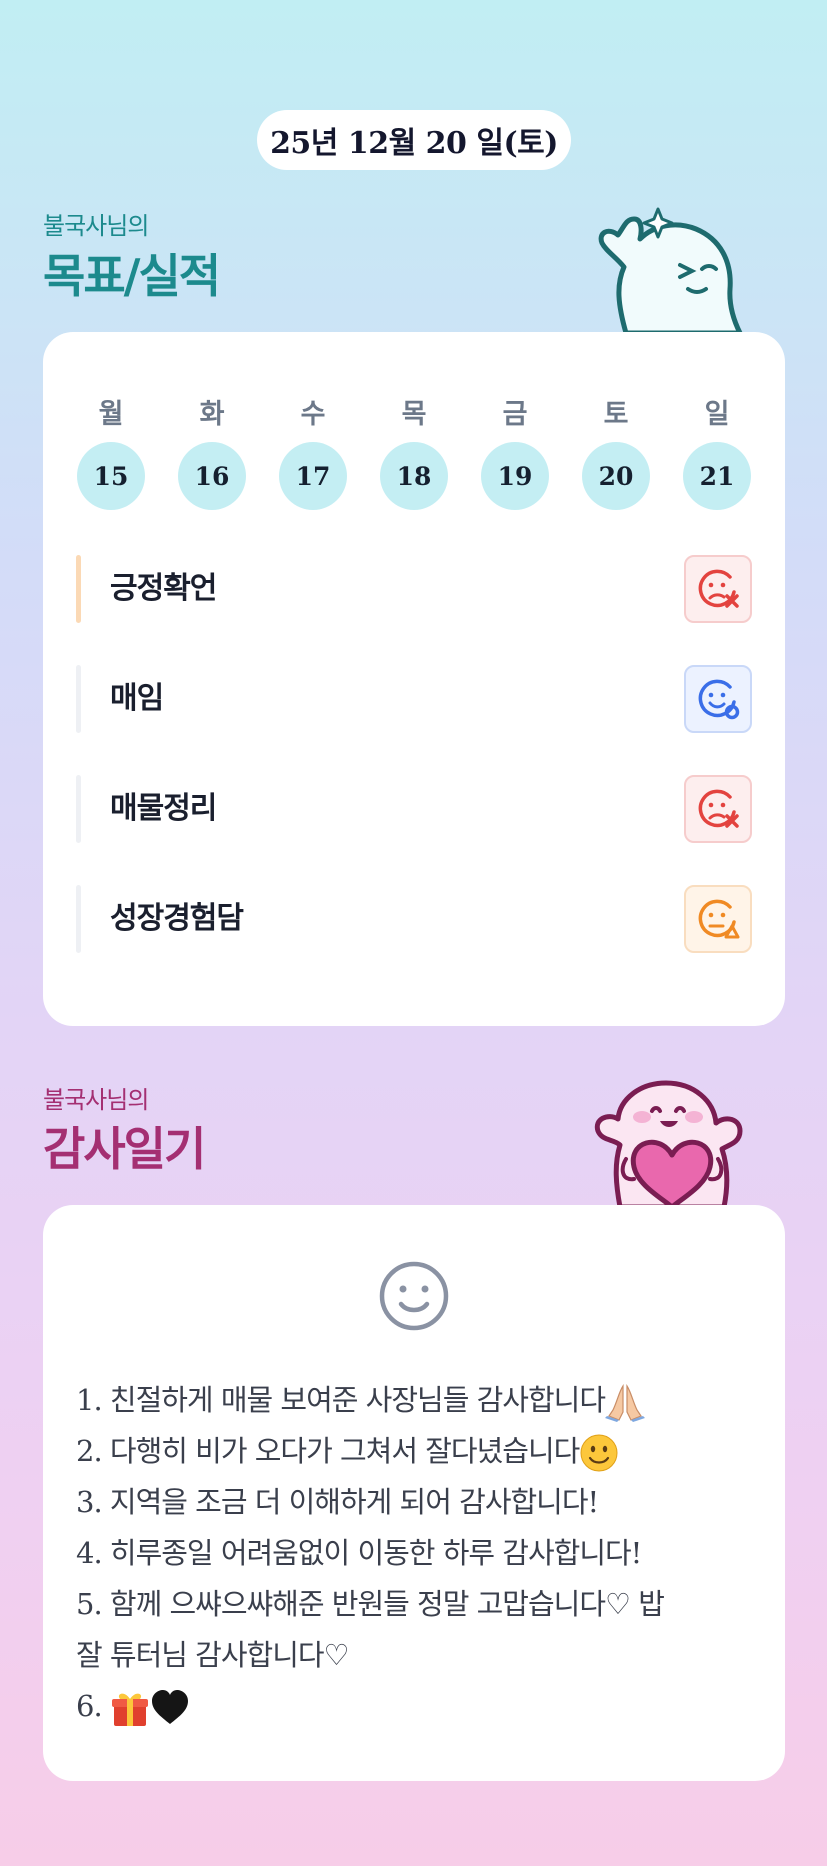  What do you see at coordinates (717, 476) in the screenshot?
I see `day-21: 21` at bounding box center [717, 476].